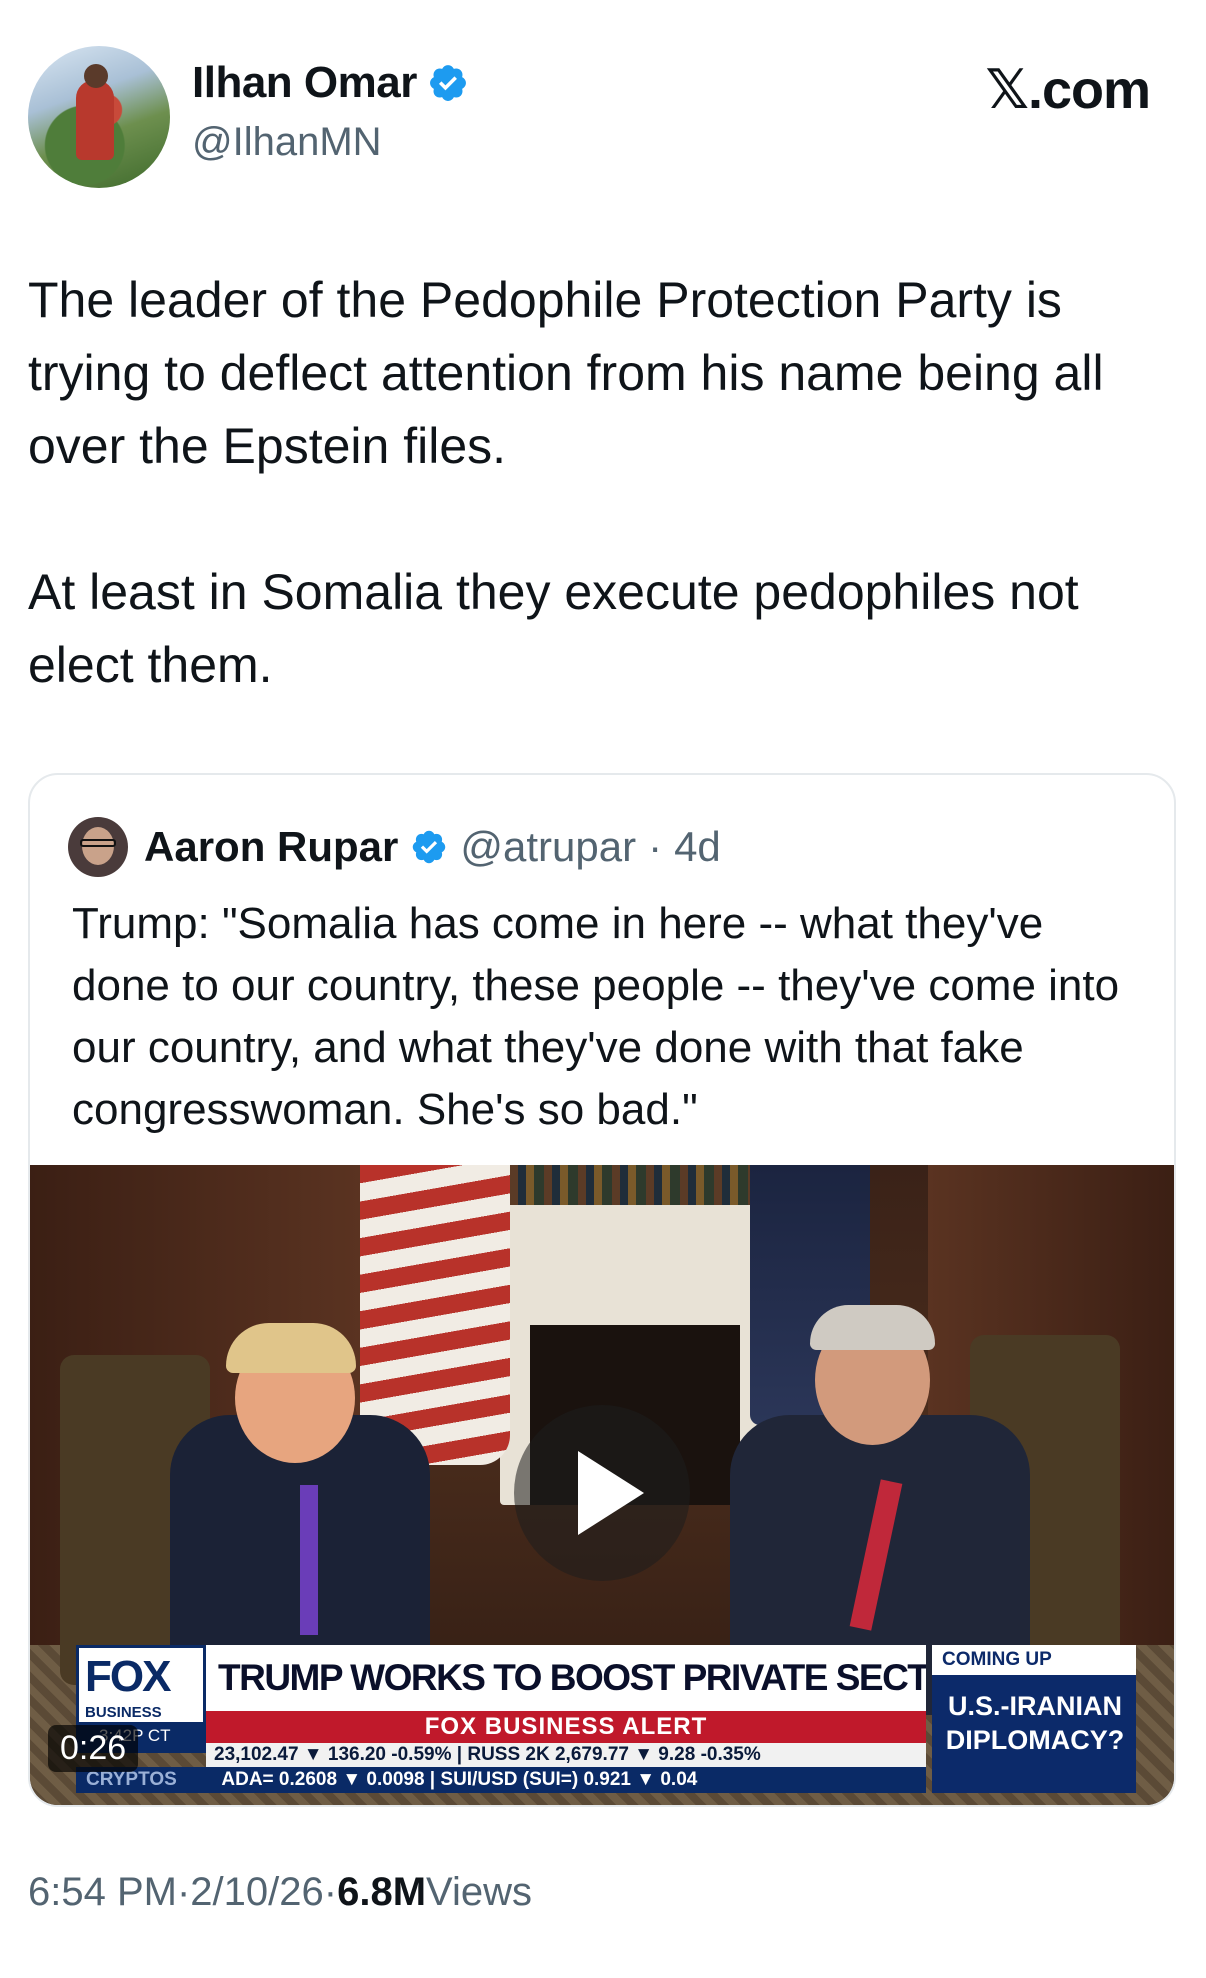 The width and height of the screenshot is (1206, 1978). What do you see at coordinates (93, 1748) in the screenshot?
I see `video-duration-badge: 0:26` at bounding box center [93, 1748].